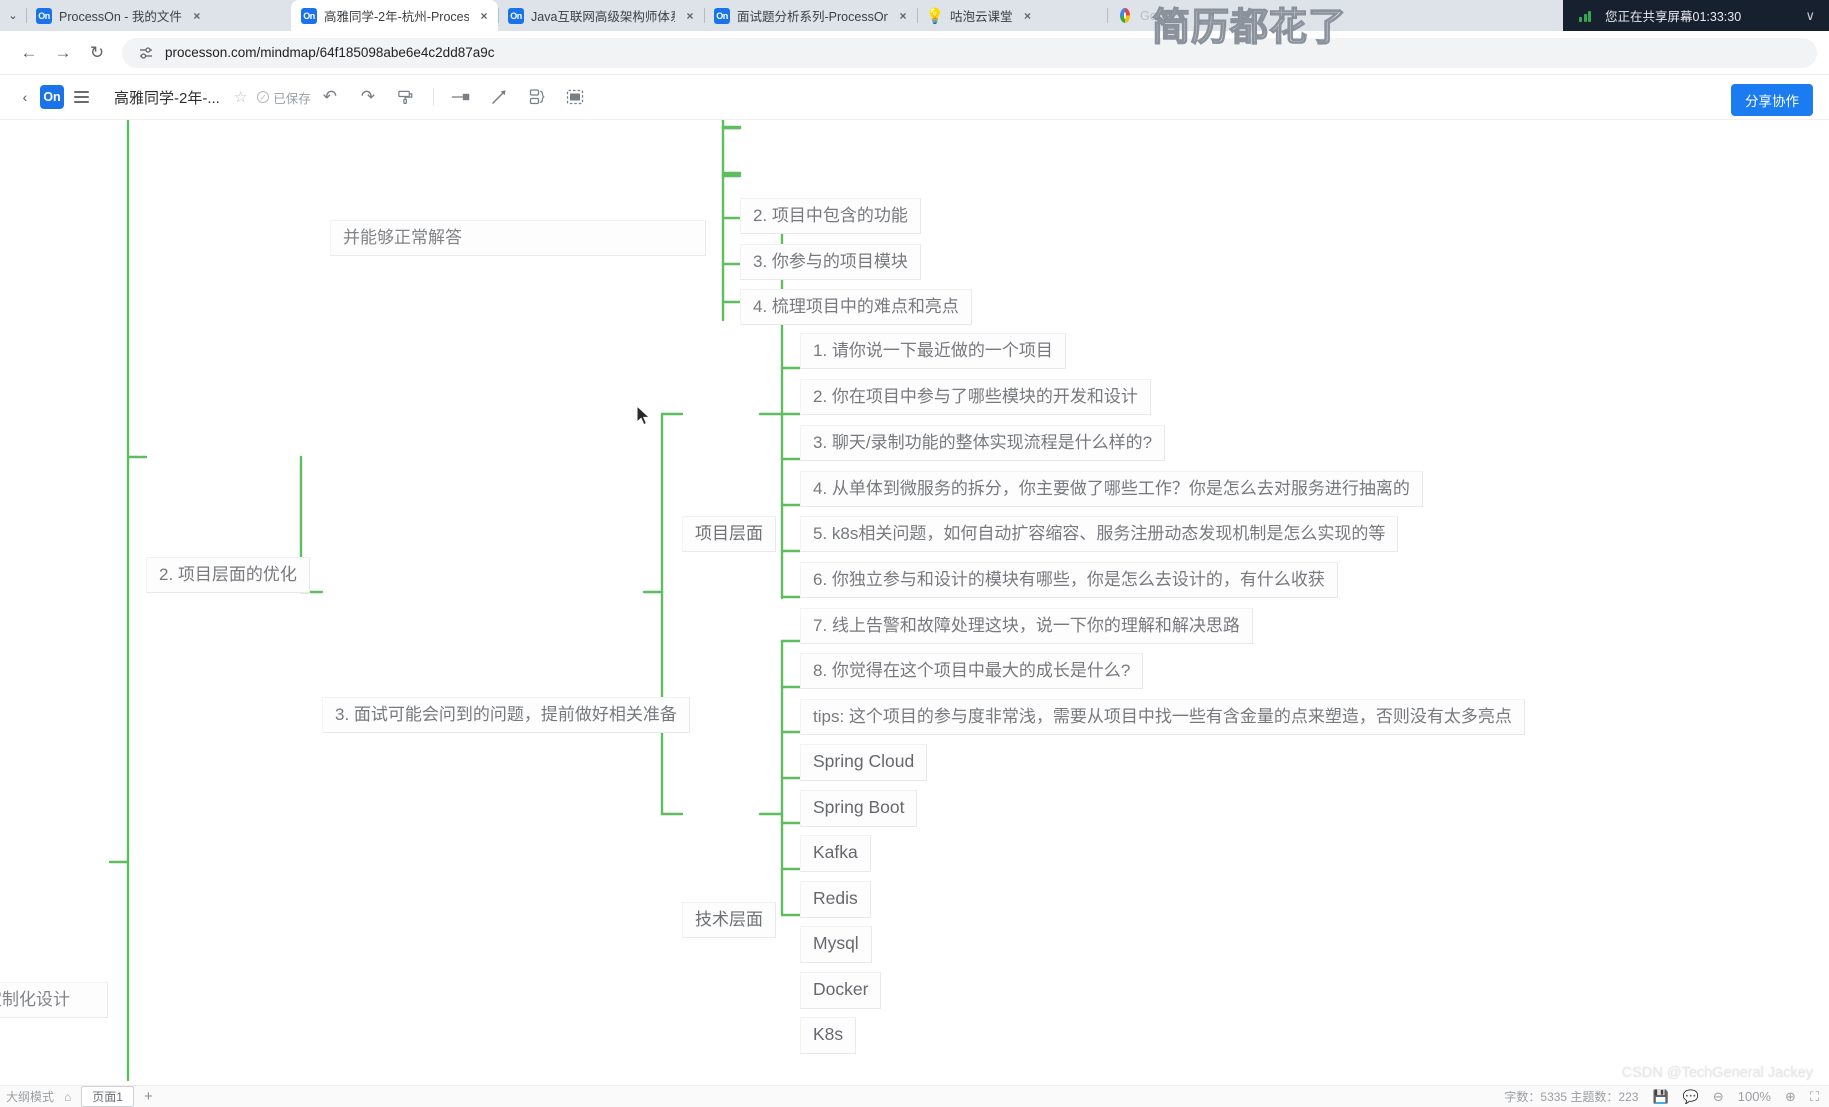 Image resolution: width=1829 pixels, height=1107 pixels. I want to click on mindmap-node-label: Kafka, so click(835, 852).